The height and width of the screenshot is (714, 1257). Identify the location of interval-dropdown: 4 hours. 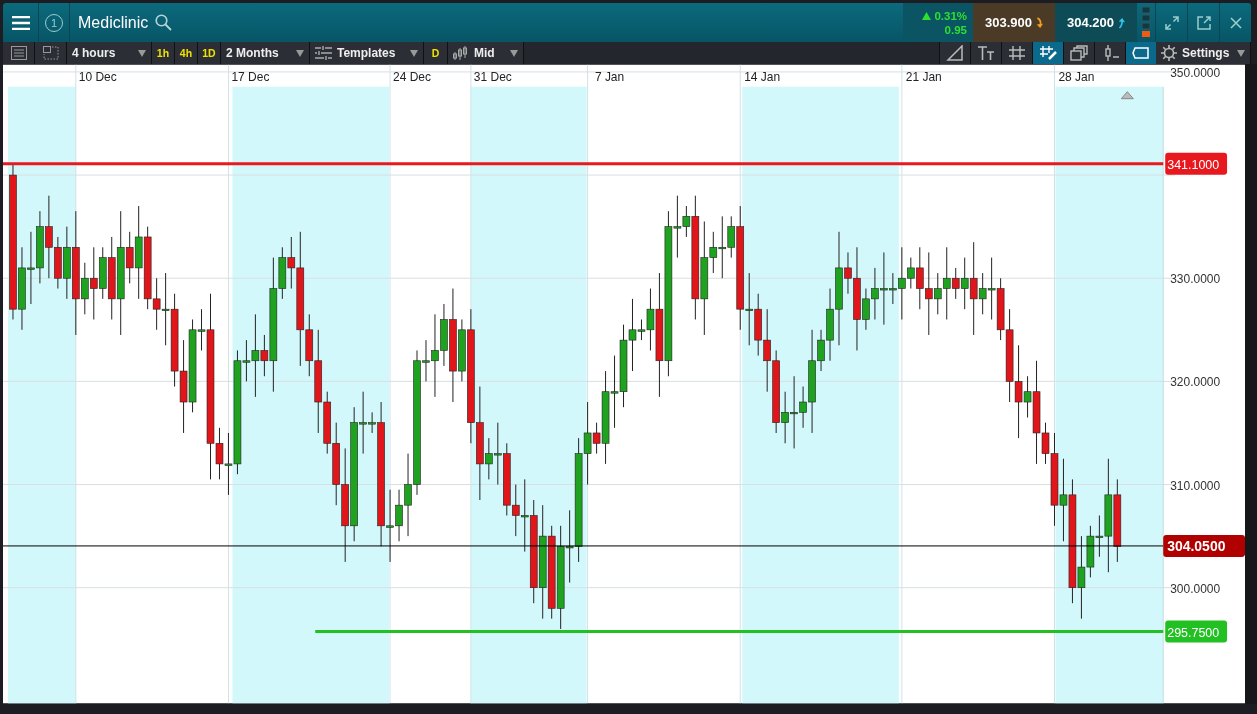
(109, 53).